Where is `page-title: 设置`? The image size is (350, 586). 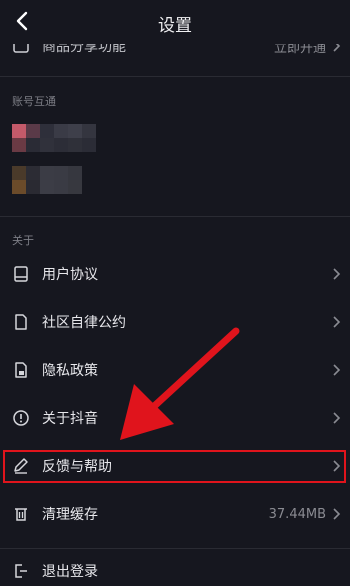
page-title: 设置 is located at coordinates (175, 26).